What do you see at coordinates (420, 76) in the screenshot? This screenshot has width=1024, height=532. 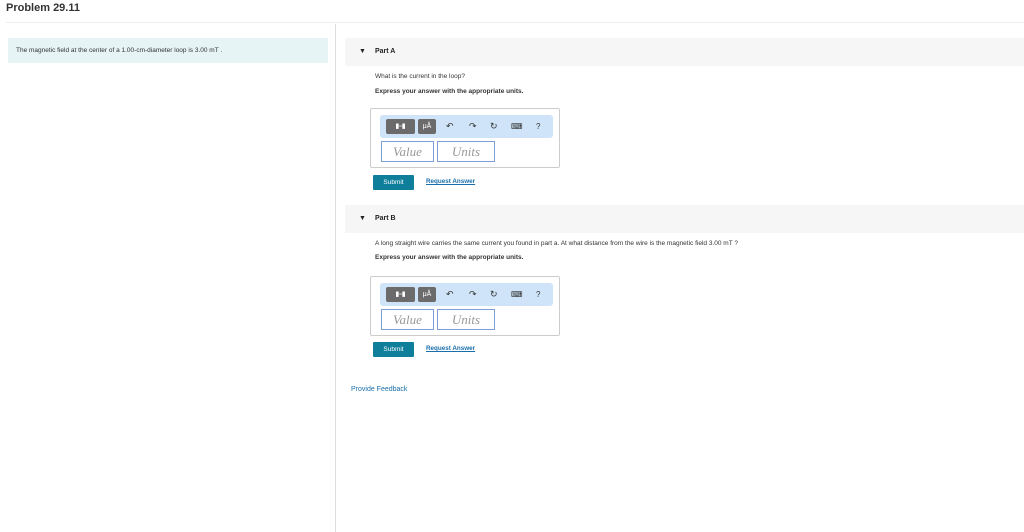 I see `question-text: What is the current in the loop?` at bounding box center [420, 76].